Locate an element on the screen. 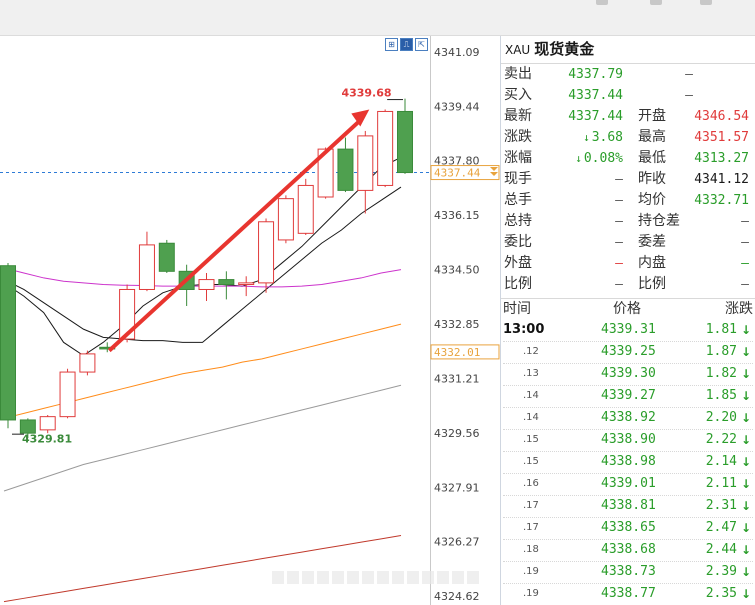 This screenshot has height=605, width=755. quote-label: 最高 is located at coordinates (652, 137).